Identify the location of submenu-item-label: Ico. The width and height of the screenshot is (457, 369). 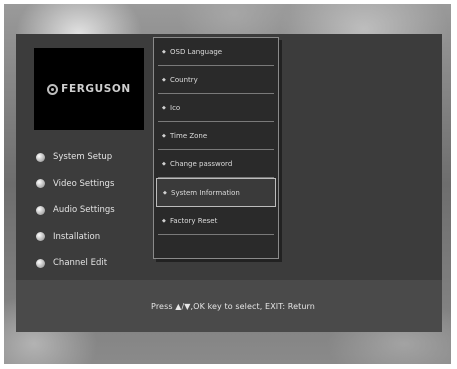
(175, 107).